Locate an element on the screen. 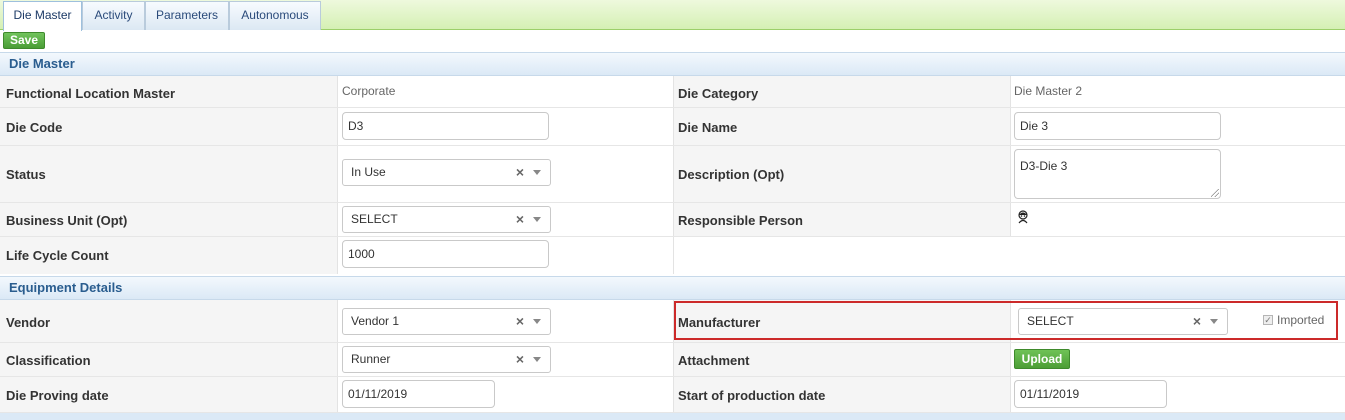  resize-handle-icon is located at coordinates (1215, 193).